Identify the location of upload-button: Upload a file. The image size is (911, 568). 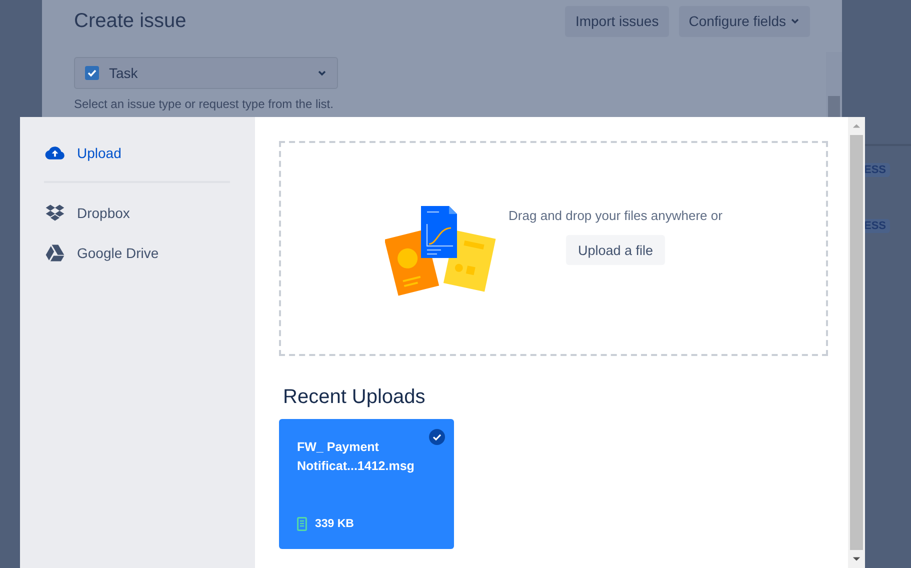
(616, 250).